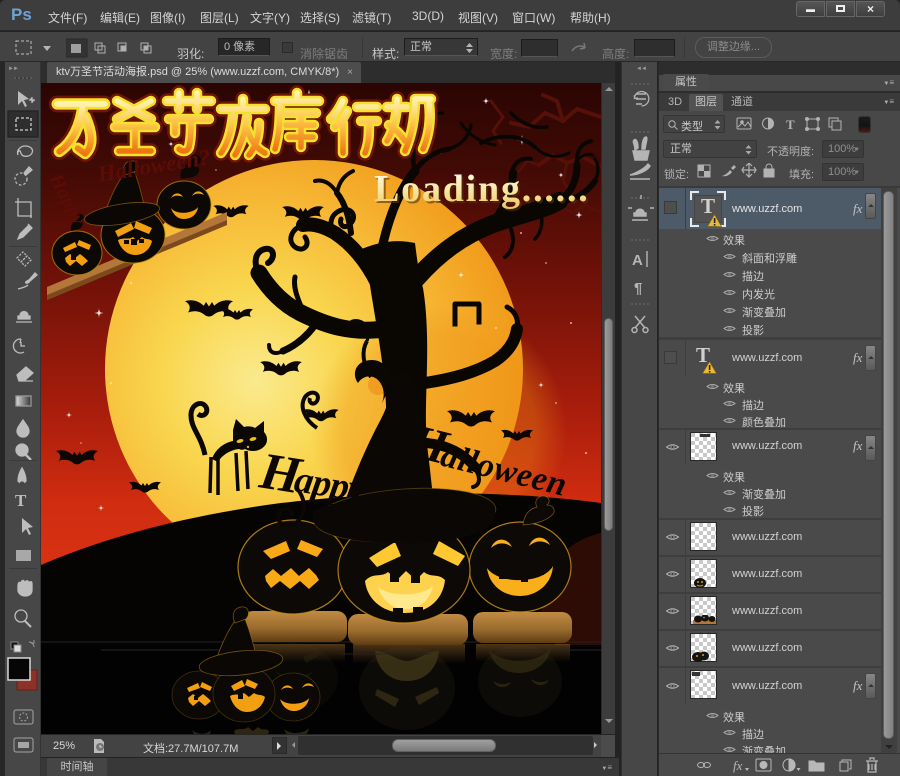  Describe the element at coordinates (637, 260) in the screenshot. I see `svg-text: A` at that location.